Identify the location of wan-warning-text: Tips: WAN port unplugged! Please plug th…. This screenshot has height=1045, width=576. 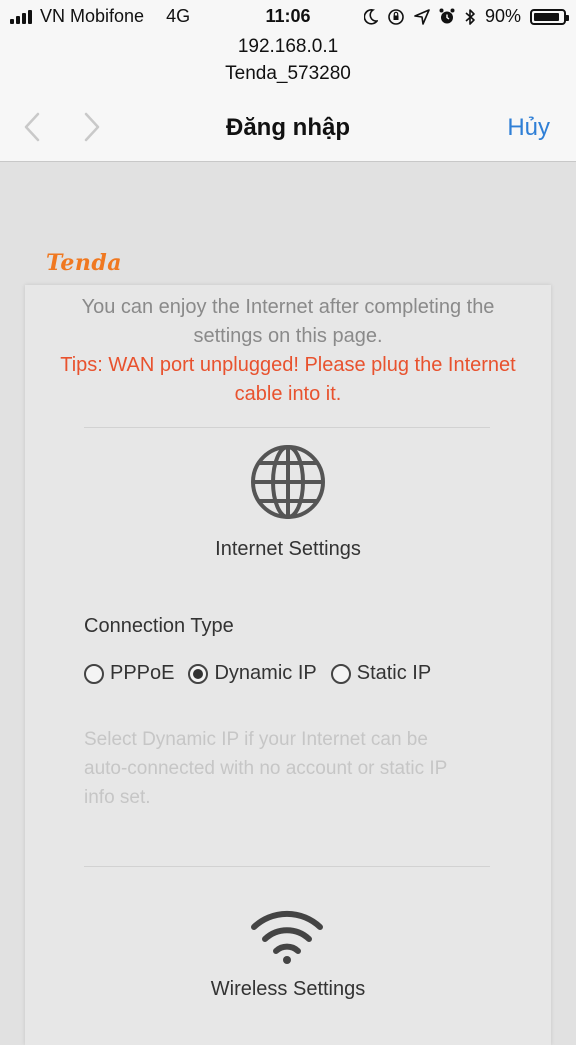
(288, 379).